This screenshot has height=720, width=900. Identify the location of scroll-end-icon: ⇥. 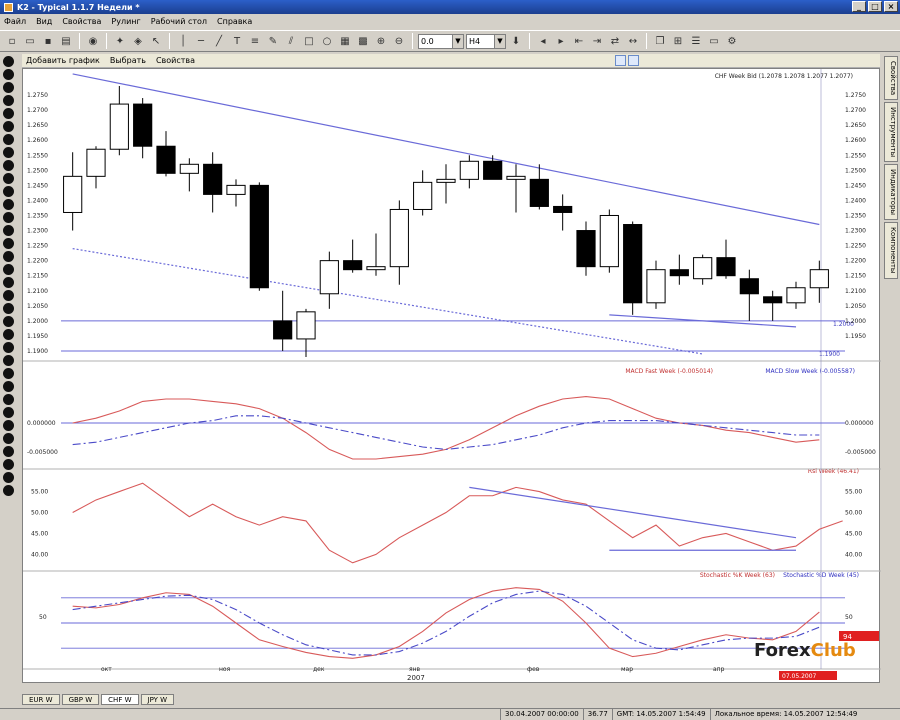
(597, 41).